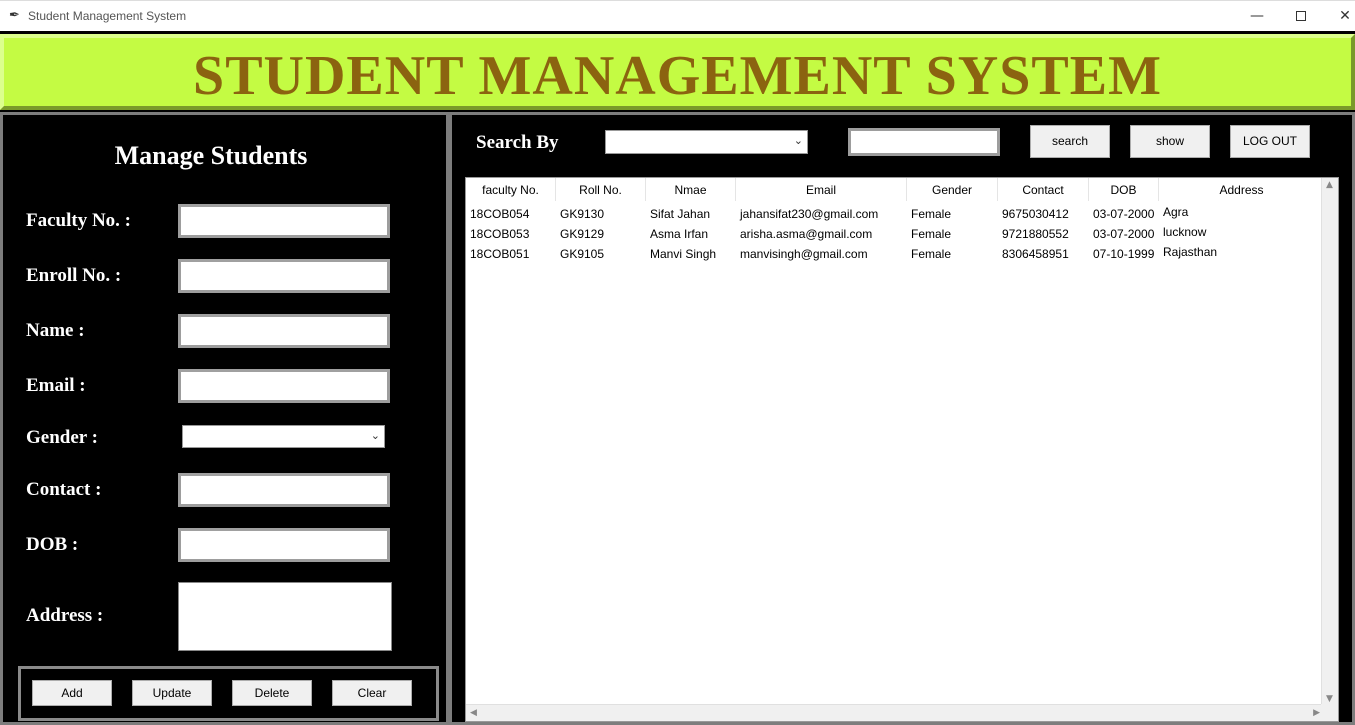 Image resolution: width=1355 pixels, height=725 pixels. I want to click on scroll-right-icon: ▶, so click(1316, 713).